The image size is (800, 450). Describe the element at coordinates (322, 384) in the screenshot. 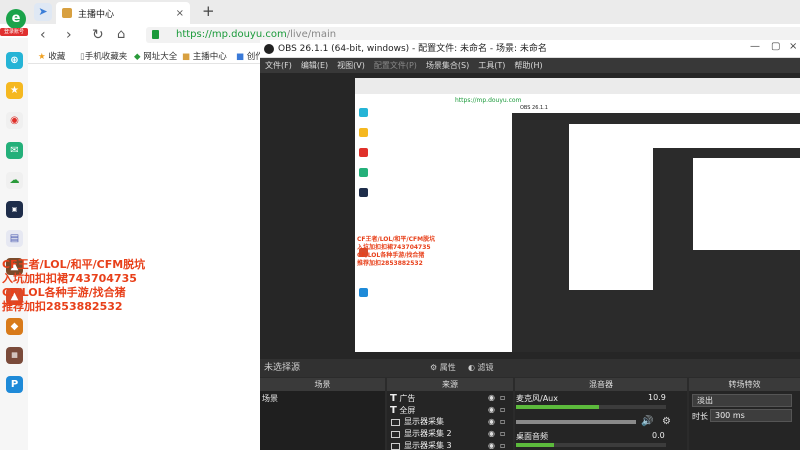

I see `scenes-header: 场景` at that location.